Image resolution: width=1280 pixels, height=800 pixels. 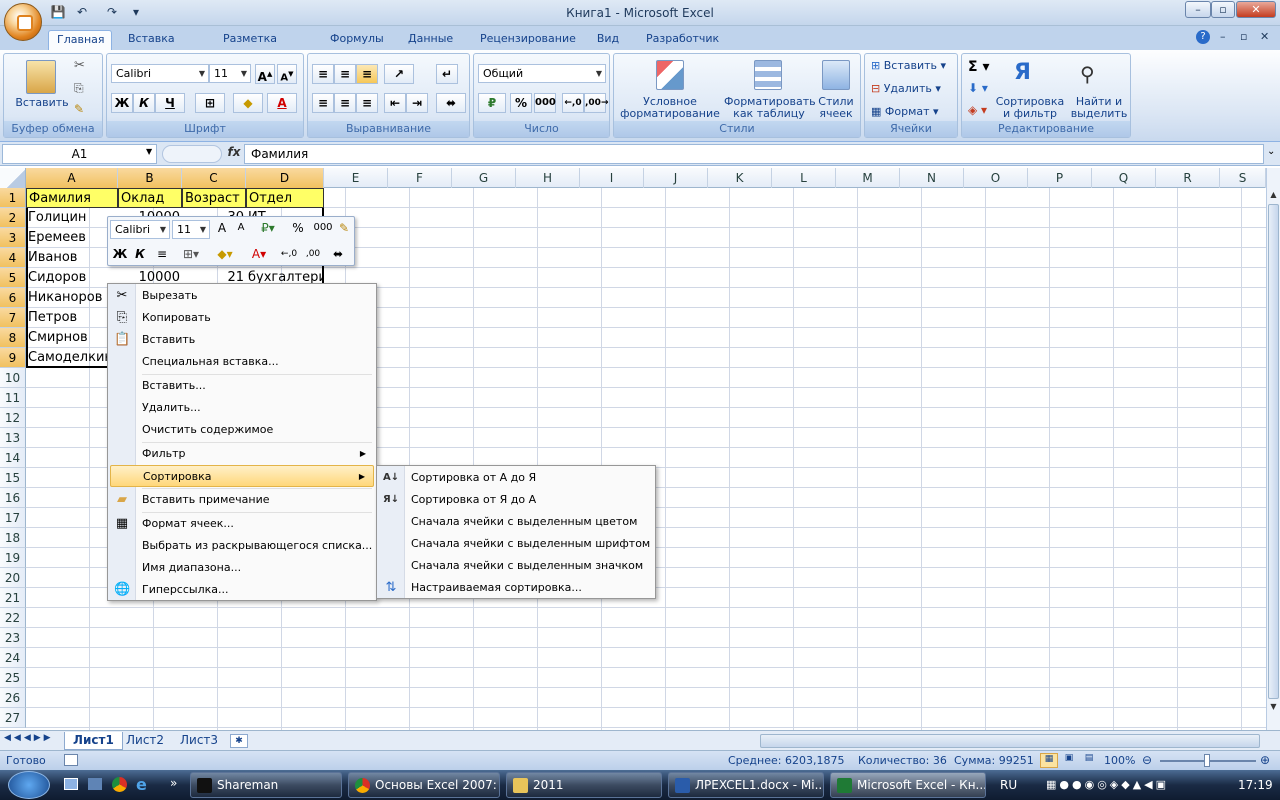 I want to click on cut-icon: ✂, so click(x=79, y=65).